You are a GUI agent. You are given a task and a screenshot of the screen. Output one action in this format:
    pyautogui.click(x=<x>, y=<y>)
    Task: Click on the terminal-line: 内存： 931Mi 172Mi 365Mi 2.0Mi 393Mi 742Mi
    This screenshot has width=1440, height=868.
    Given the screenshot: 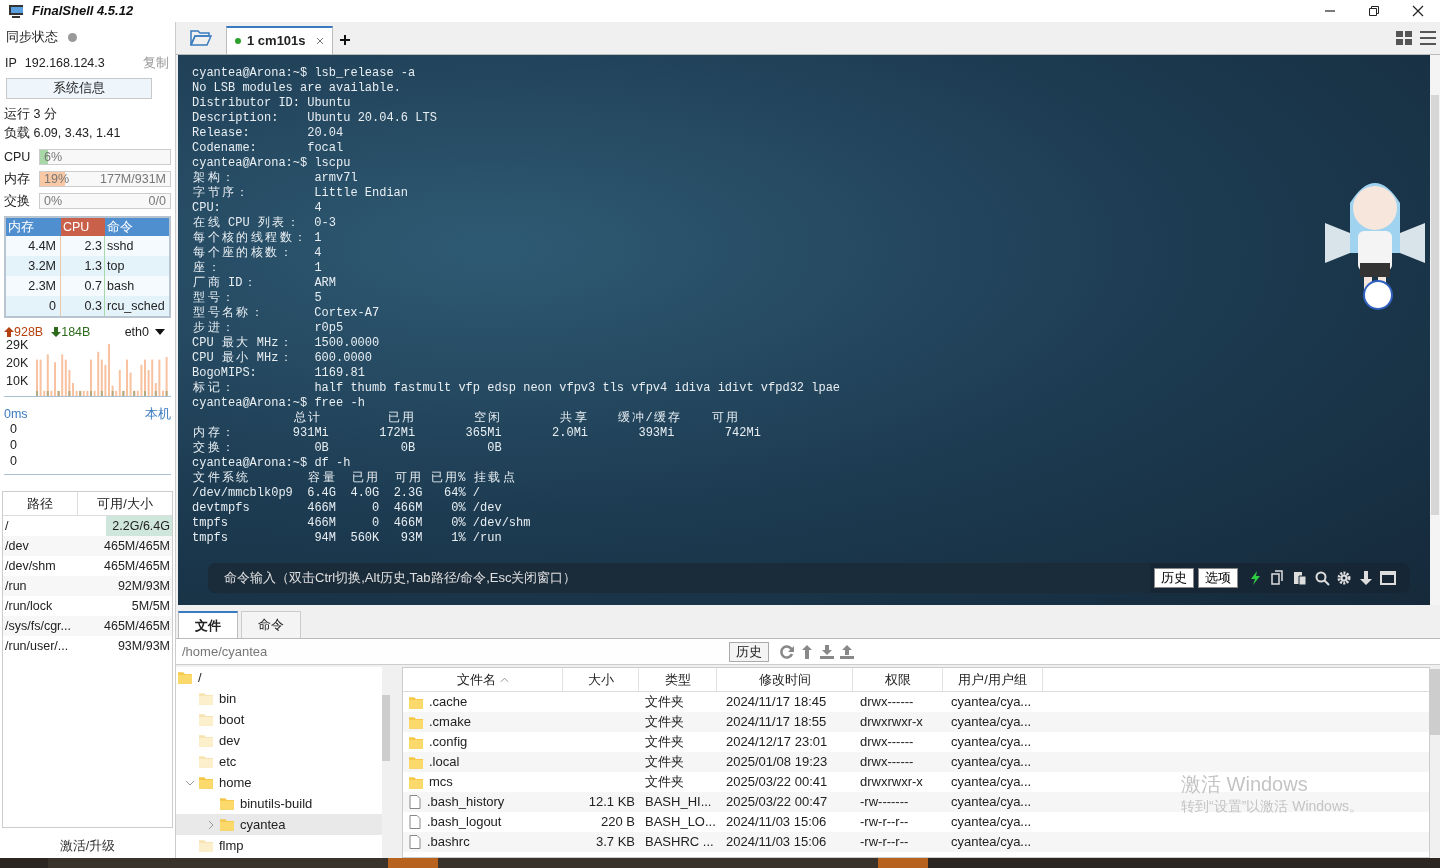 What is the action you would take?
    pyautogui.click(x=477, y=433)
    